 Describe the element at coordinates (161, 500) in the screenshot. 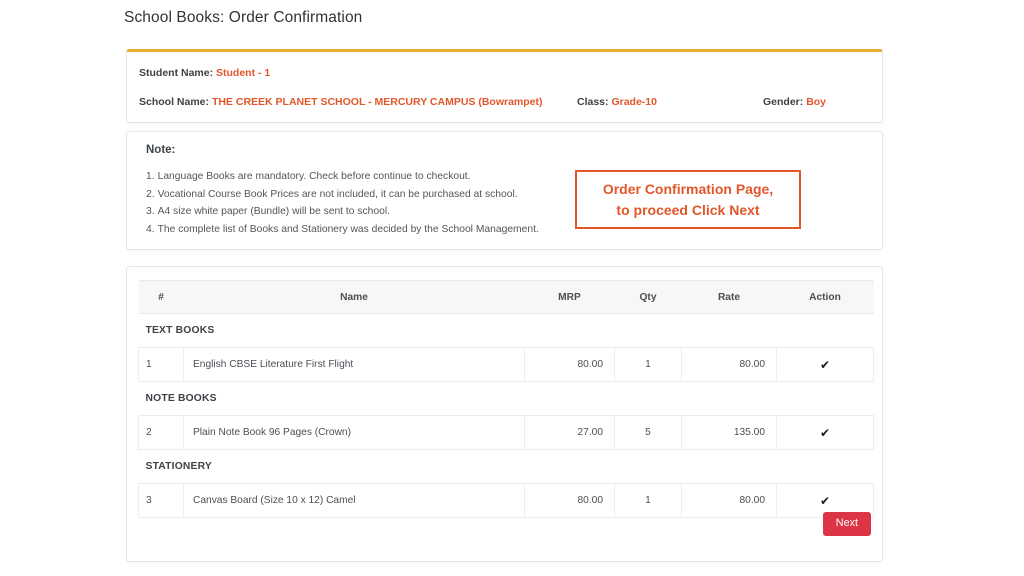

I see `row-index-cell: 3` at that location.